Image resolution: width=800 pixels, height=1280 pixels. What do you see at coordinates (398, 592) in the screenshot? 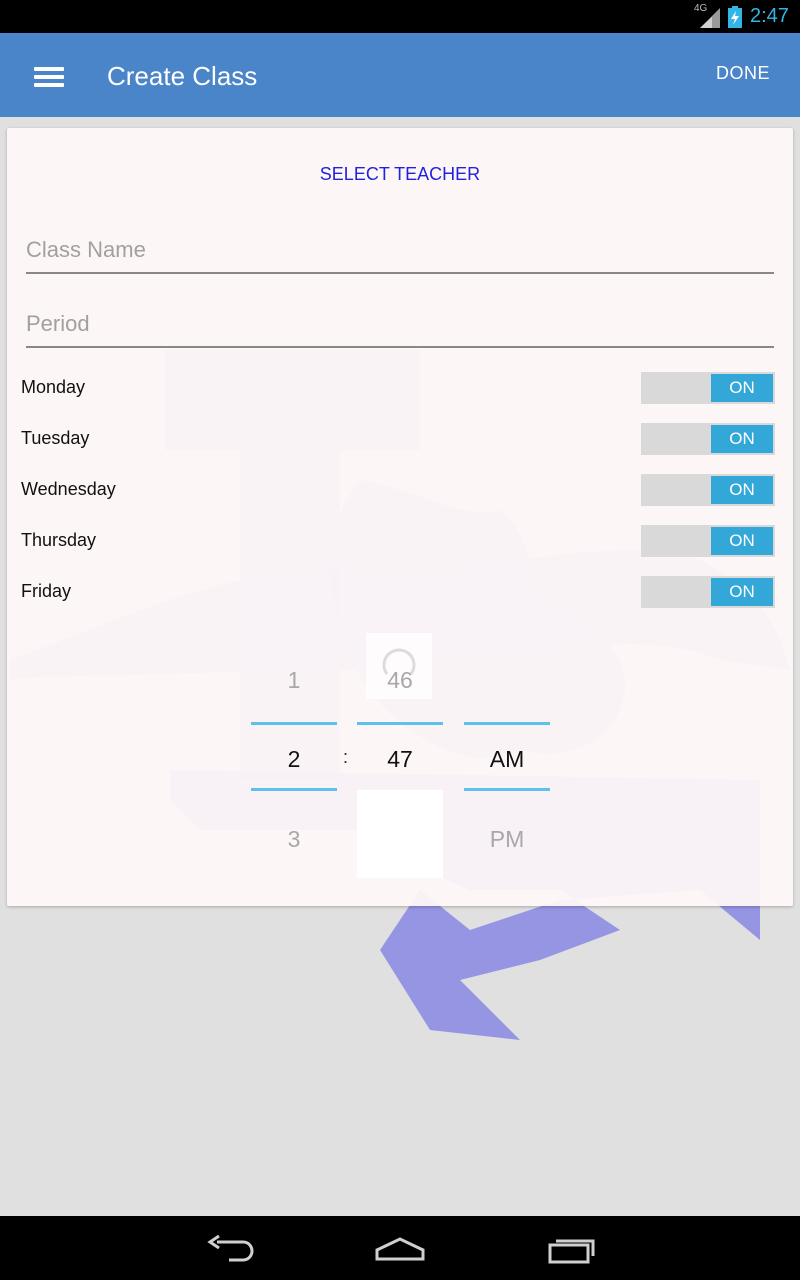
I see `day-row-friday: Friday ON` at bounding box center [398, 592].